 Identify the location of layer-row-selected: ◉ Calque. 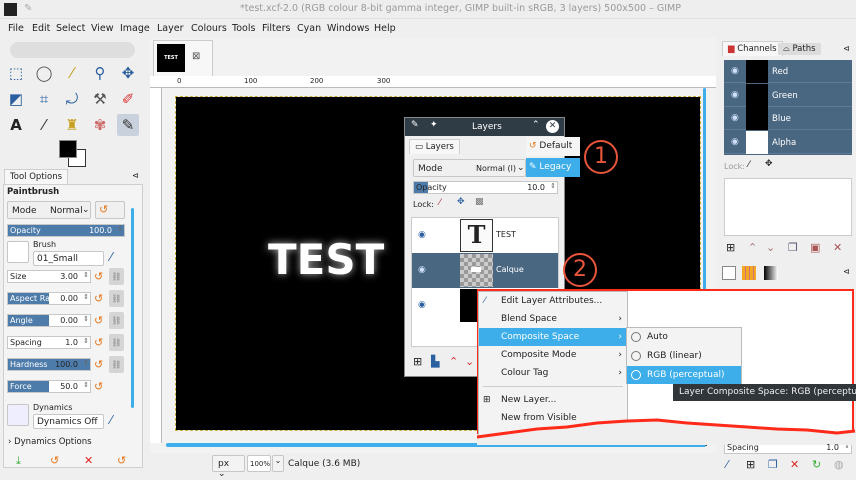
(485, 270).